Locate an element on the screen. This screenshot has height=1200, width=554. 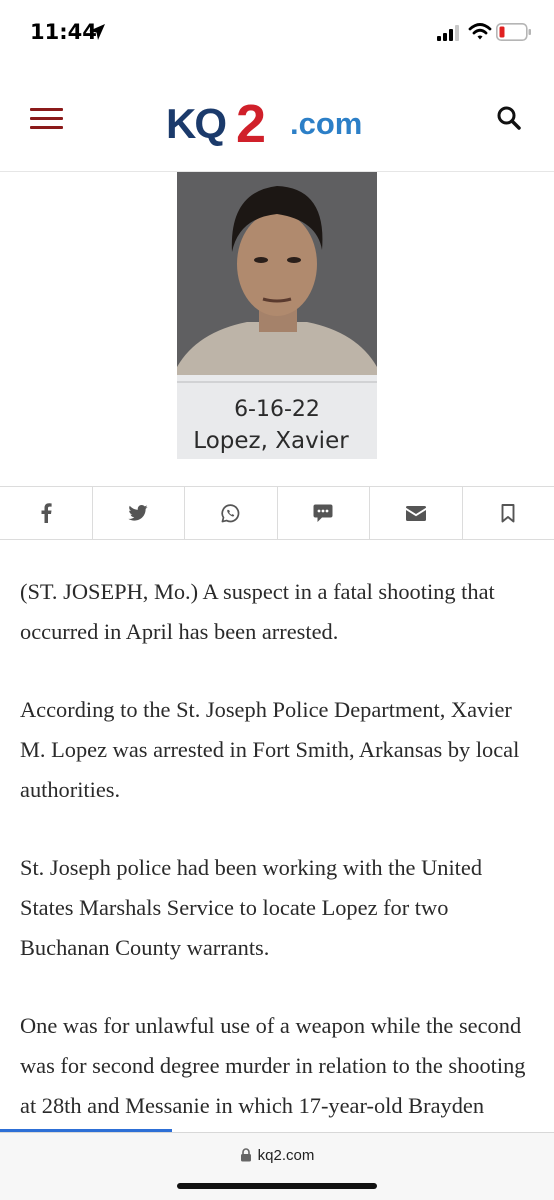
kq2-logo: KQ 2 .com is located at coordinates (279, 120).